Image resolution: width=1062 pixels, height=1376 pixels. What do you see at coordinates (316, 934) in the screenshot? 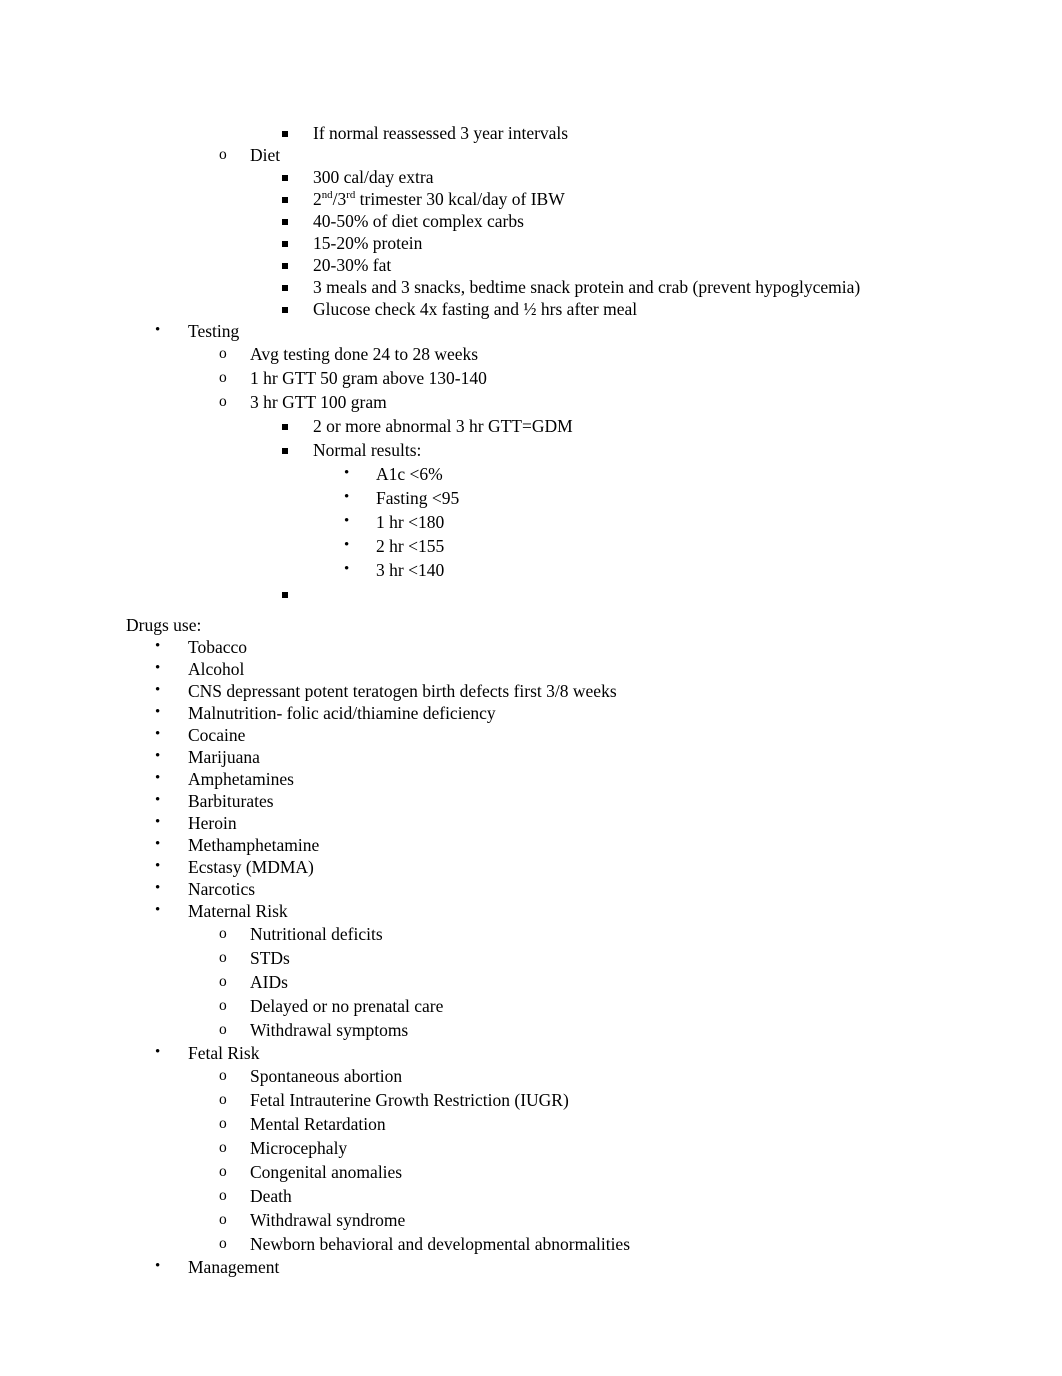
I see `list-item-label: Nutritional deficits` at bounding box center [316, 934].